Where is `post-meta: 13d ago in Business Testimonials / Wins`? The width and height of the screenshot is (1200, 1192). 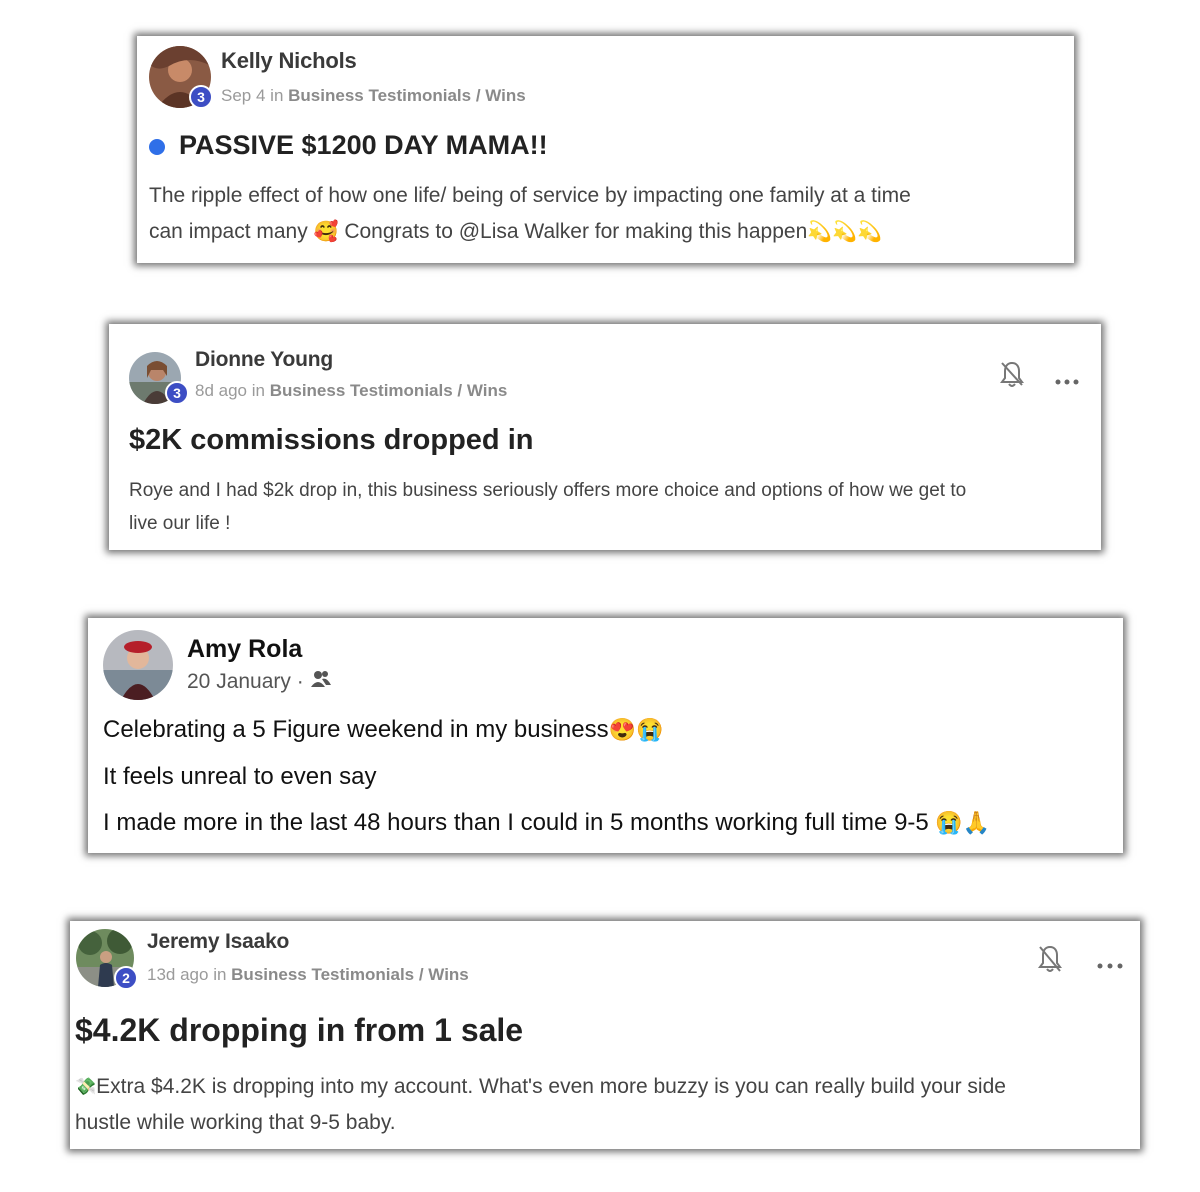
post-meta: 13d ago in Business Testimonials / Wins is located at coordinates (308, 975).